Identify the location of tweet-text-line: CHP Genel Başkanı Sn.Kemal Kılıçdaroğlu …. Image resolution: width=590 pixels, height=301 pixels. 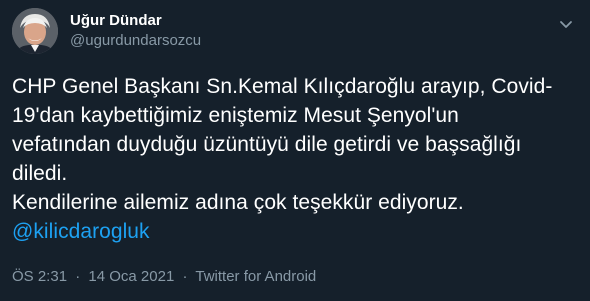
(282, 86).